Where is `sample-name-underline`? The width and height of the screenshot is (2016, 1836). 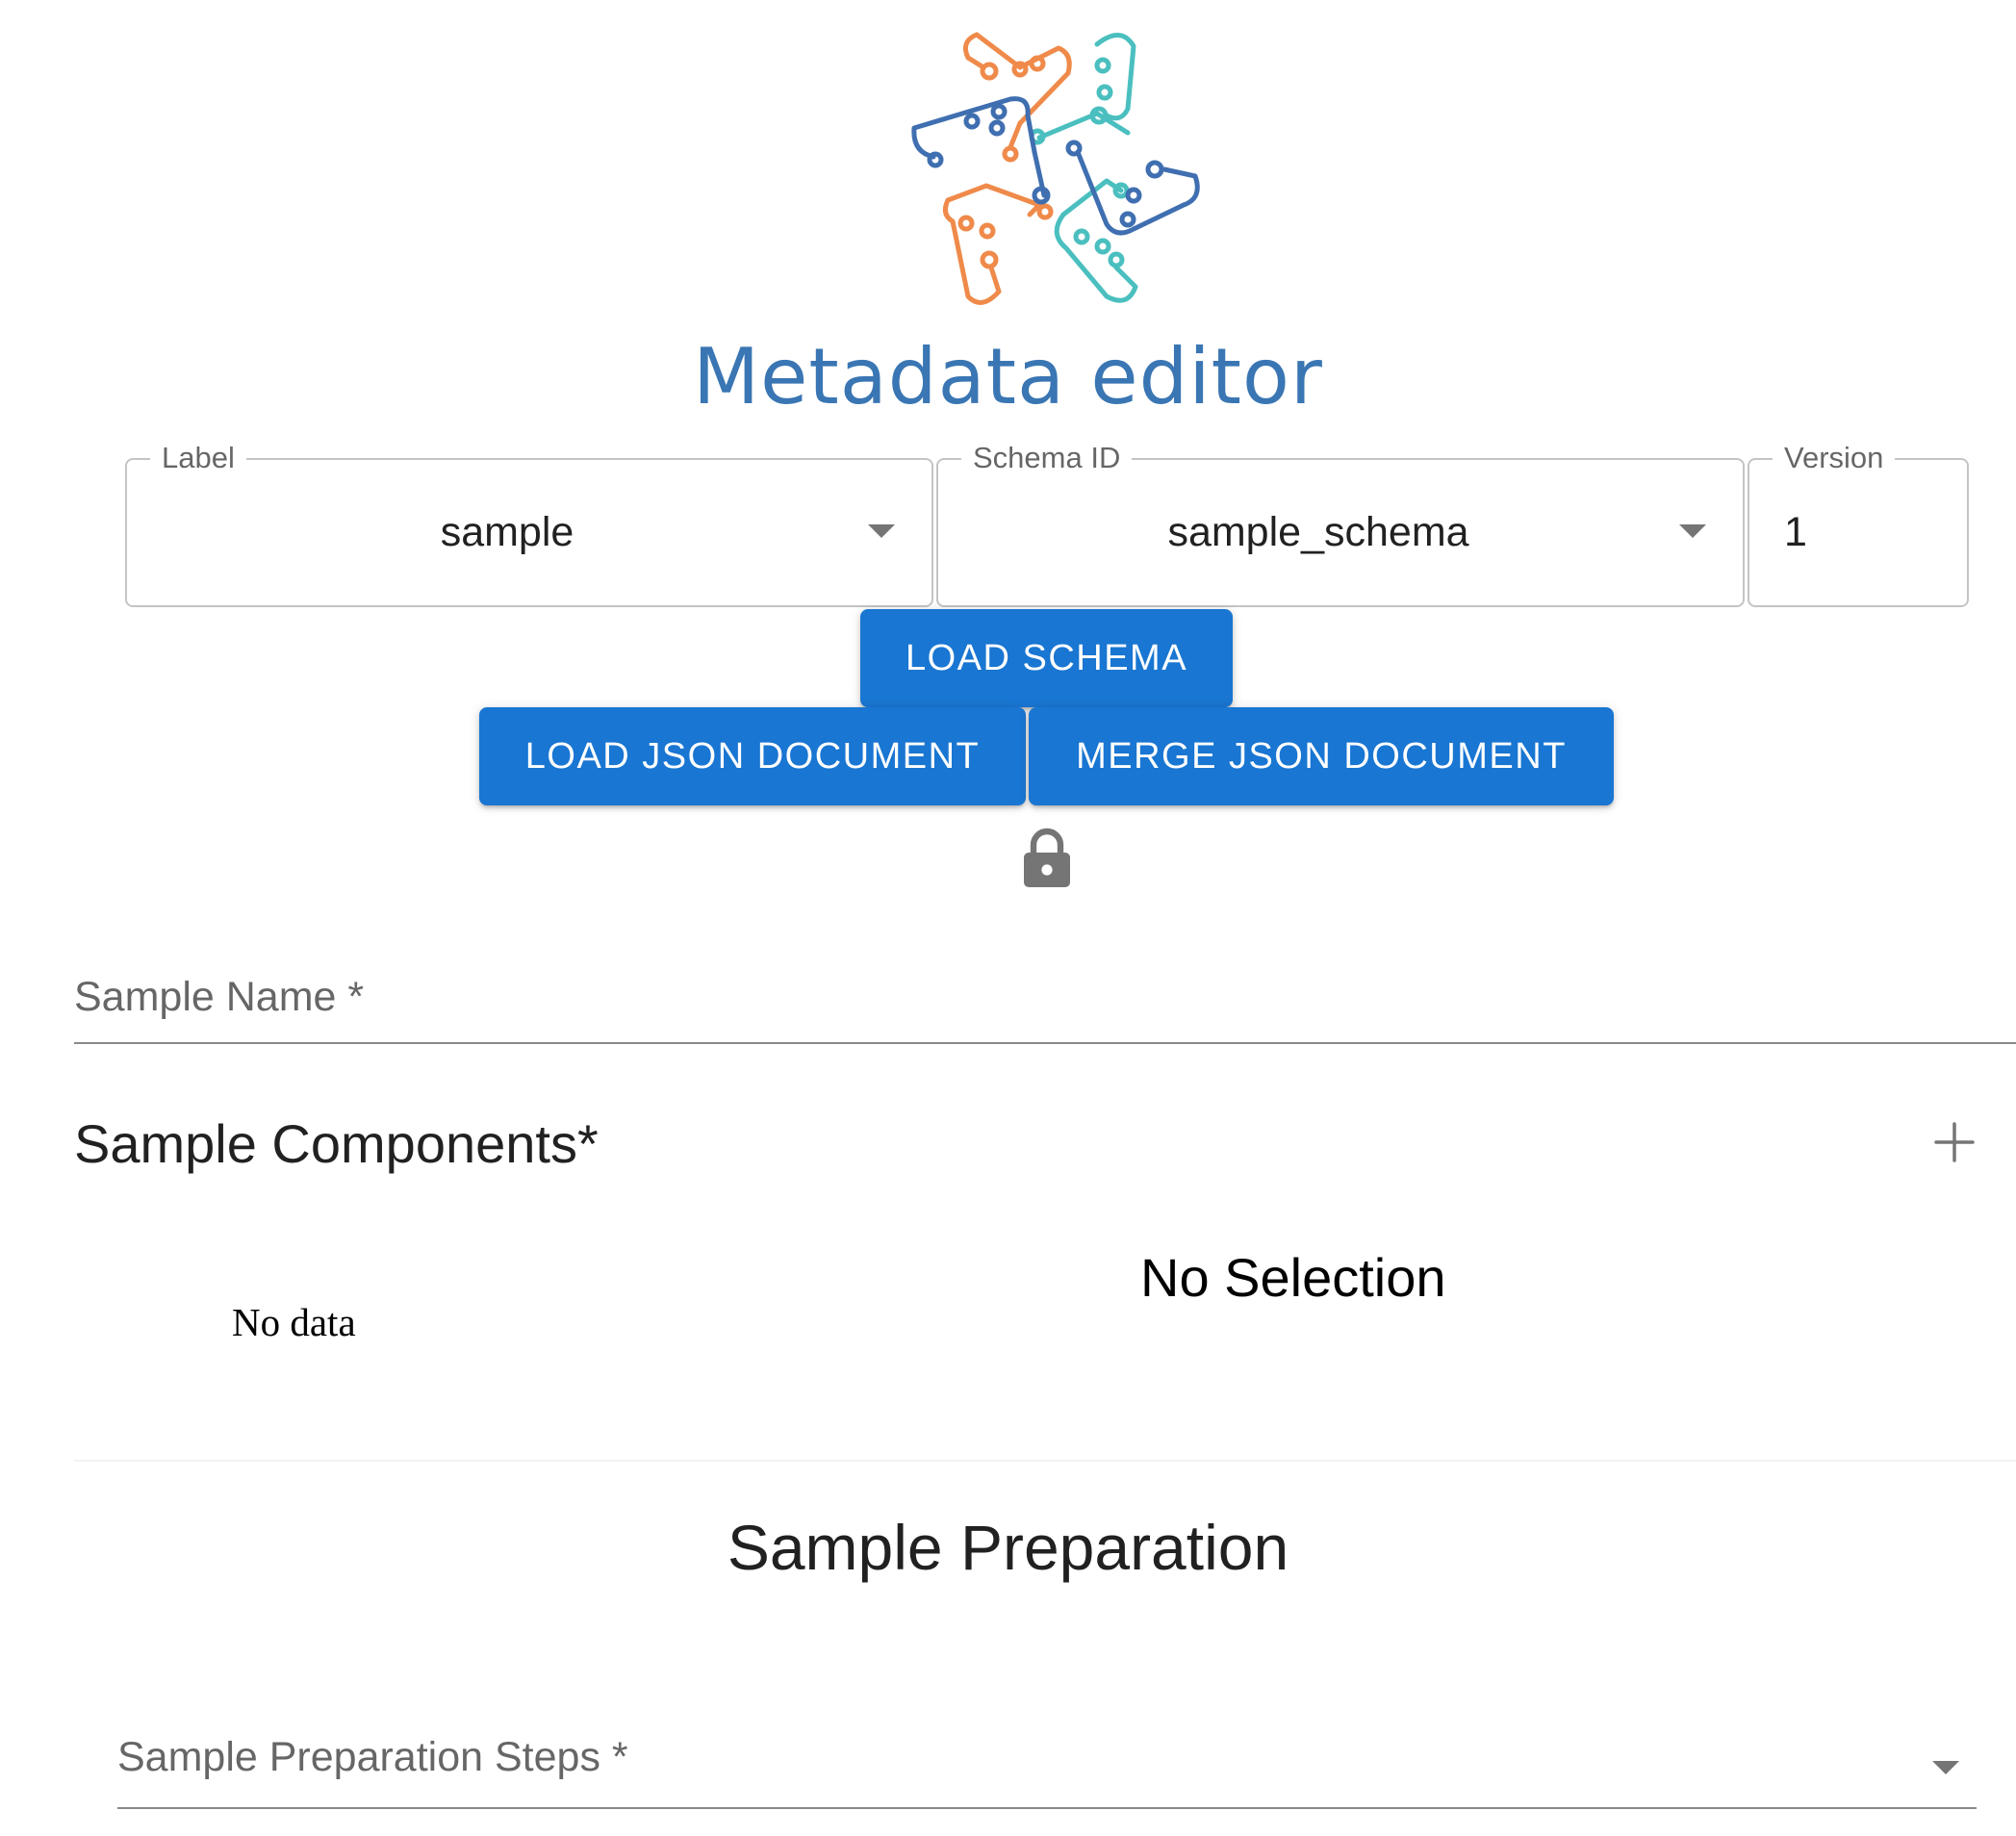 sample-name-underline is located at coordinates (1045, 1042).